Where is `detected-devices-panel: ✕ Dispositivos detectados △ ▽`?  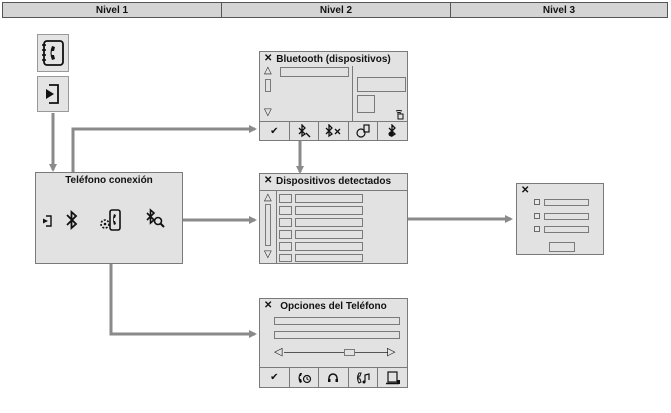 detected-devices-panel: ✕ Dispositivos detectados △ ▽ is located at coordinates (333, 218).